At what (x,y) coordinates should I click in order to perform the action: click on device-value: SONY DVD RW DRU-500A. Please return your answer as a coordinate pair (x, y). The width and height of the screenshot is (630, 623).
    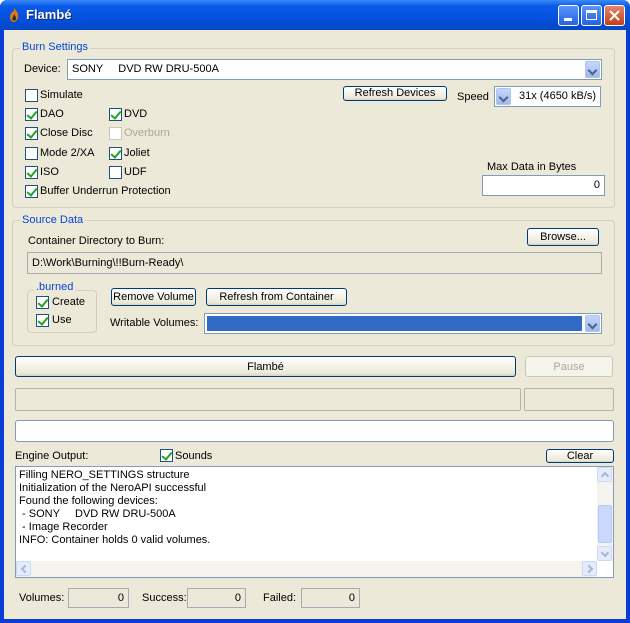
    Looking at the image, I should click on (145, 69).